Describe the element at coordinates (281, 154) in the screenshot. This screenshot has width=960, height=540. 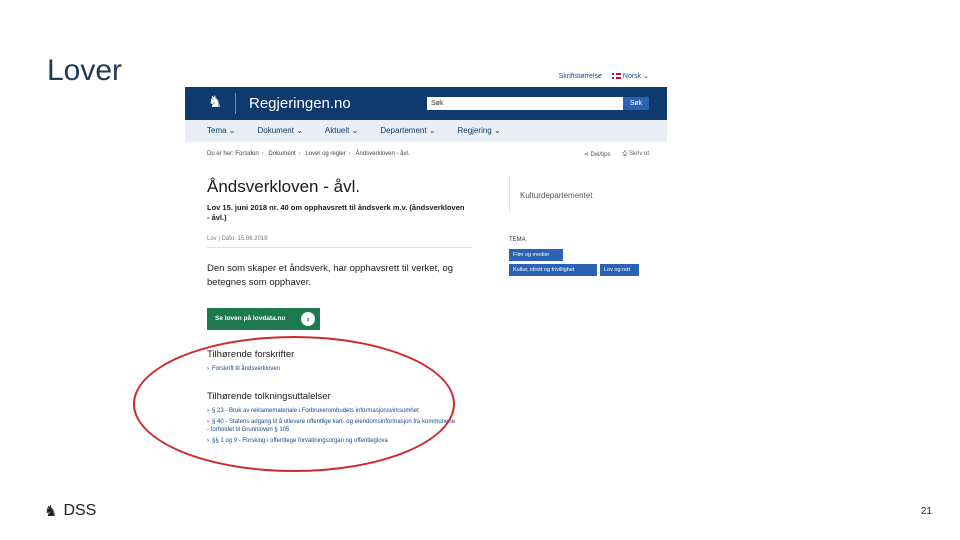
I see `breadcrumb-dokument: Dokument` at that location.